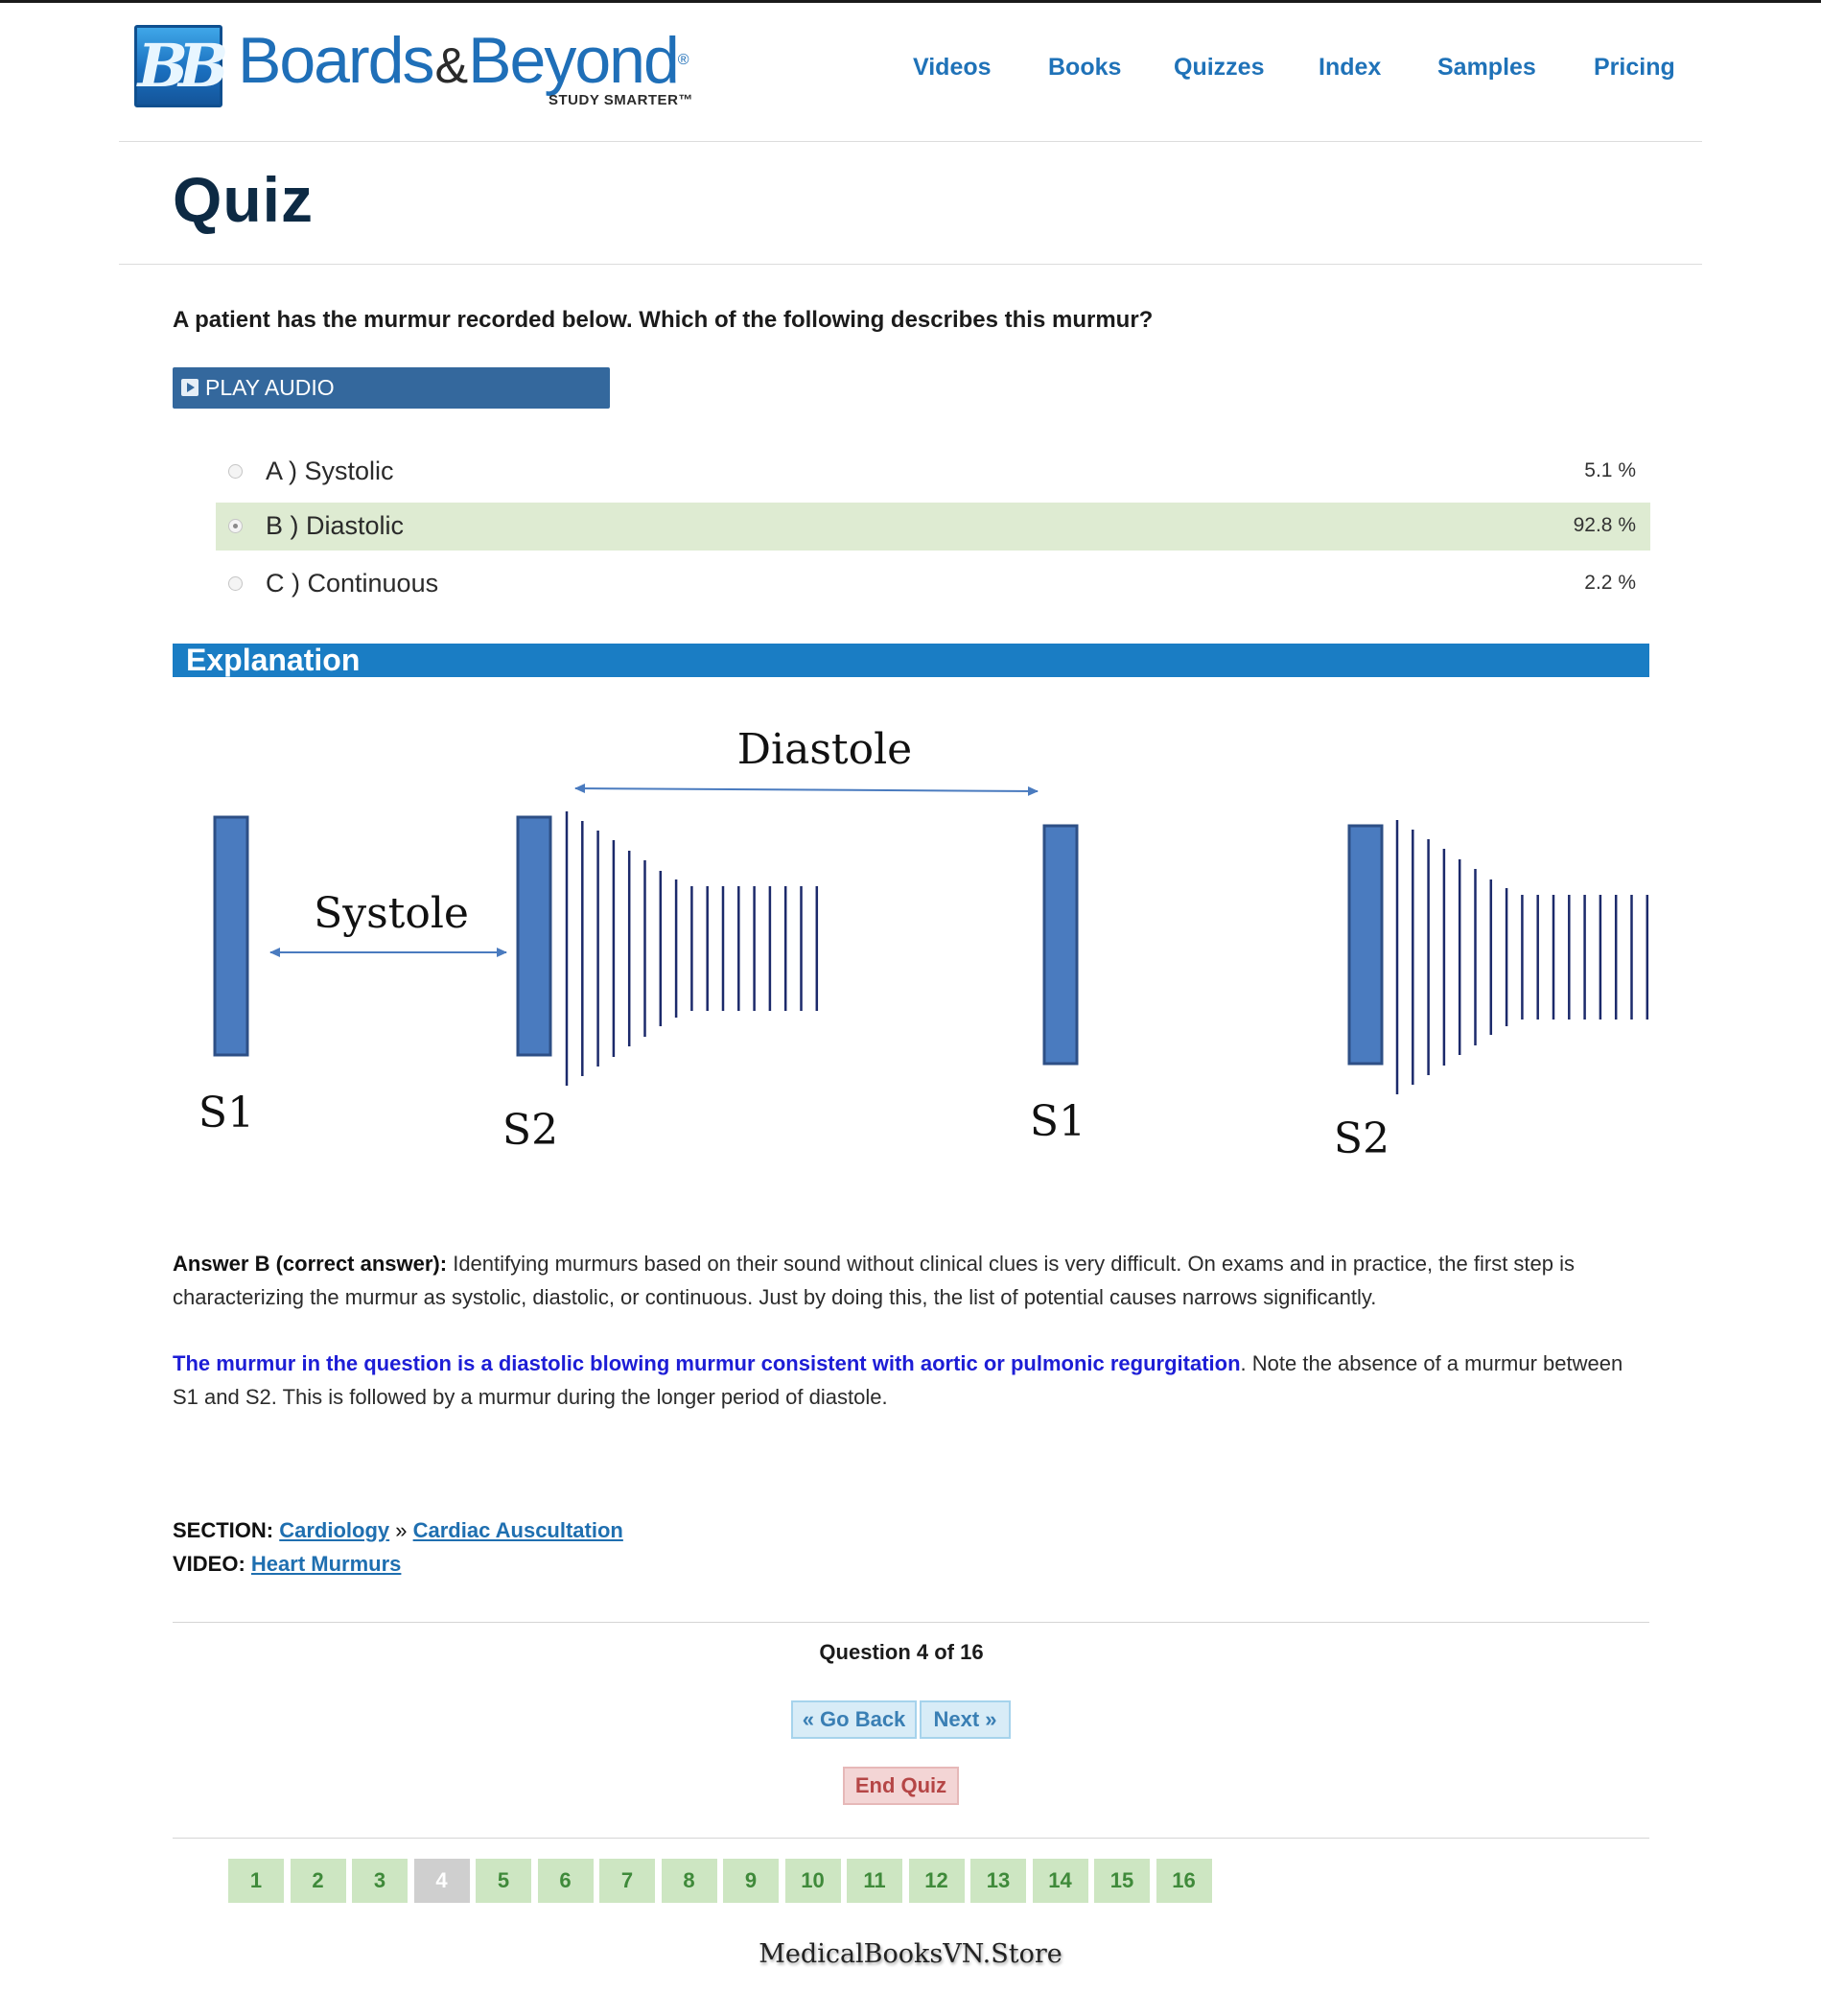 This screenshot has width=1821, height=2016. Describe the element at coordinates (1184, 1881) in the screenshot. I see `page-link-16: 16` at that location.